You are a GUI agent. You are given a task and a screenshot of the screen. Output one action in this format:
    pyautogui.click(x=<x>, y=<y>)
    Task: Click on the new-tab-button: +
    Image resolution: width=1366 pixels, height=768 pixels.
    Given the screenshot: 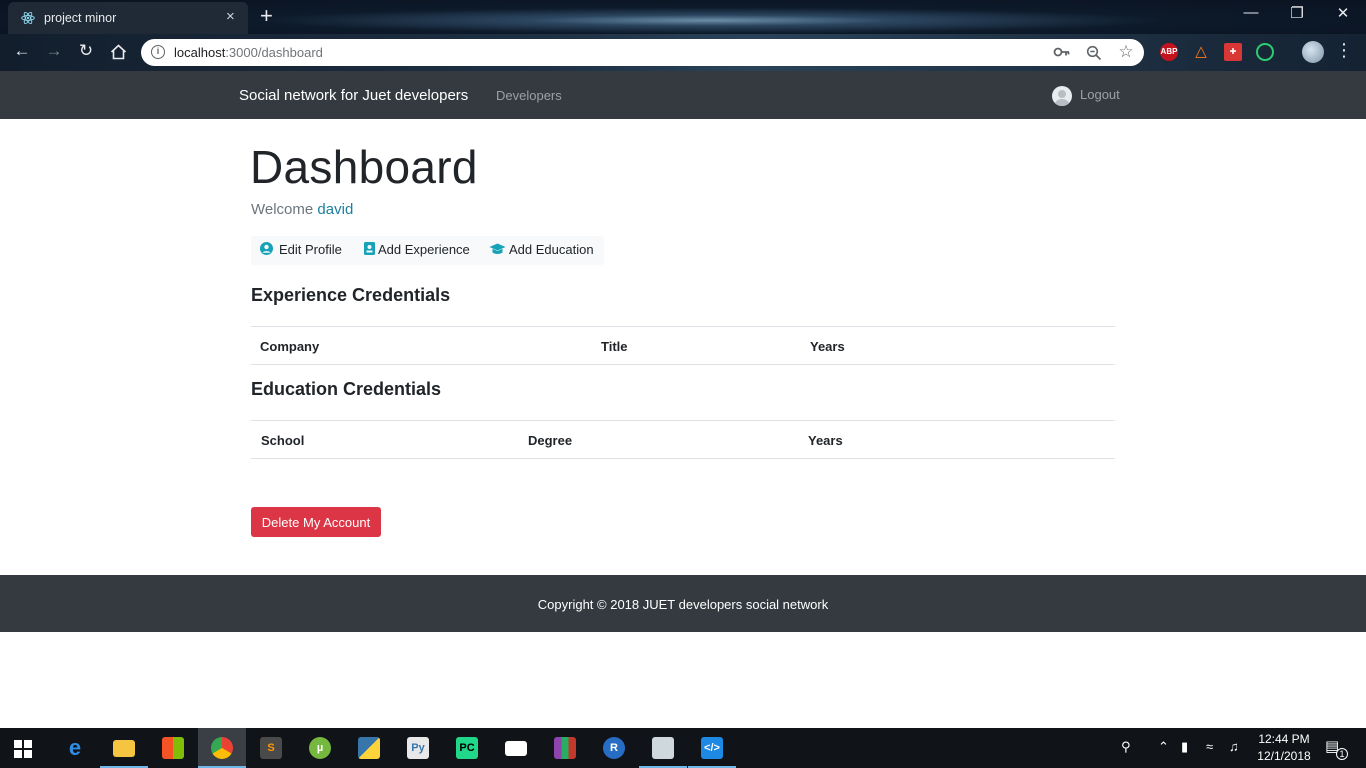 What is the action you would take?
    pyautogui.click(x=266, y=16)
    